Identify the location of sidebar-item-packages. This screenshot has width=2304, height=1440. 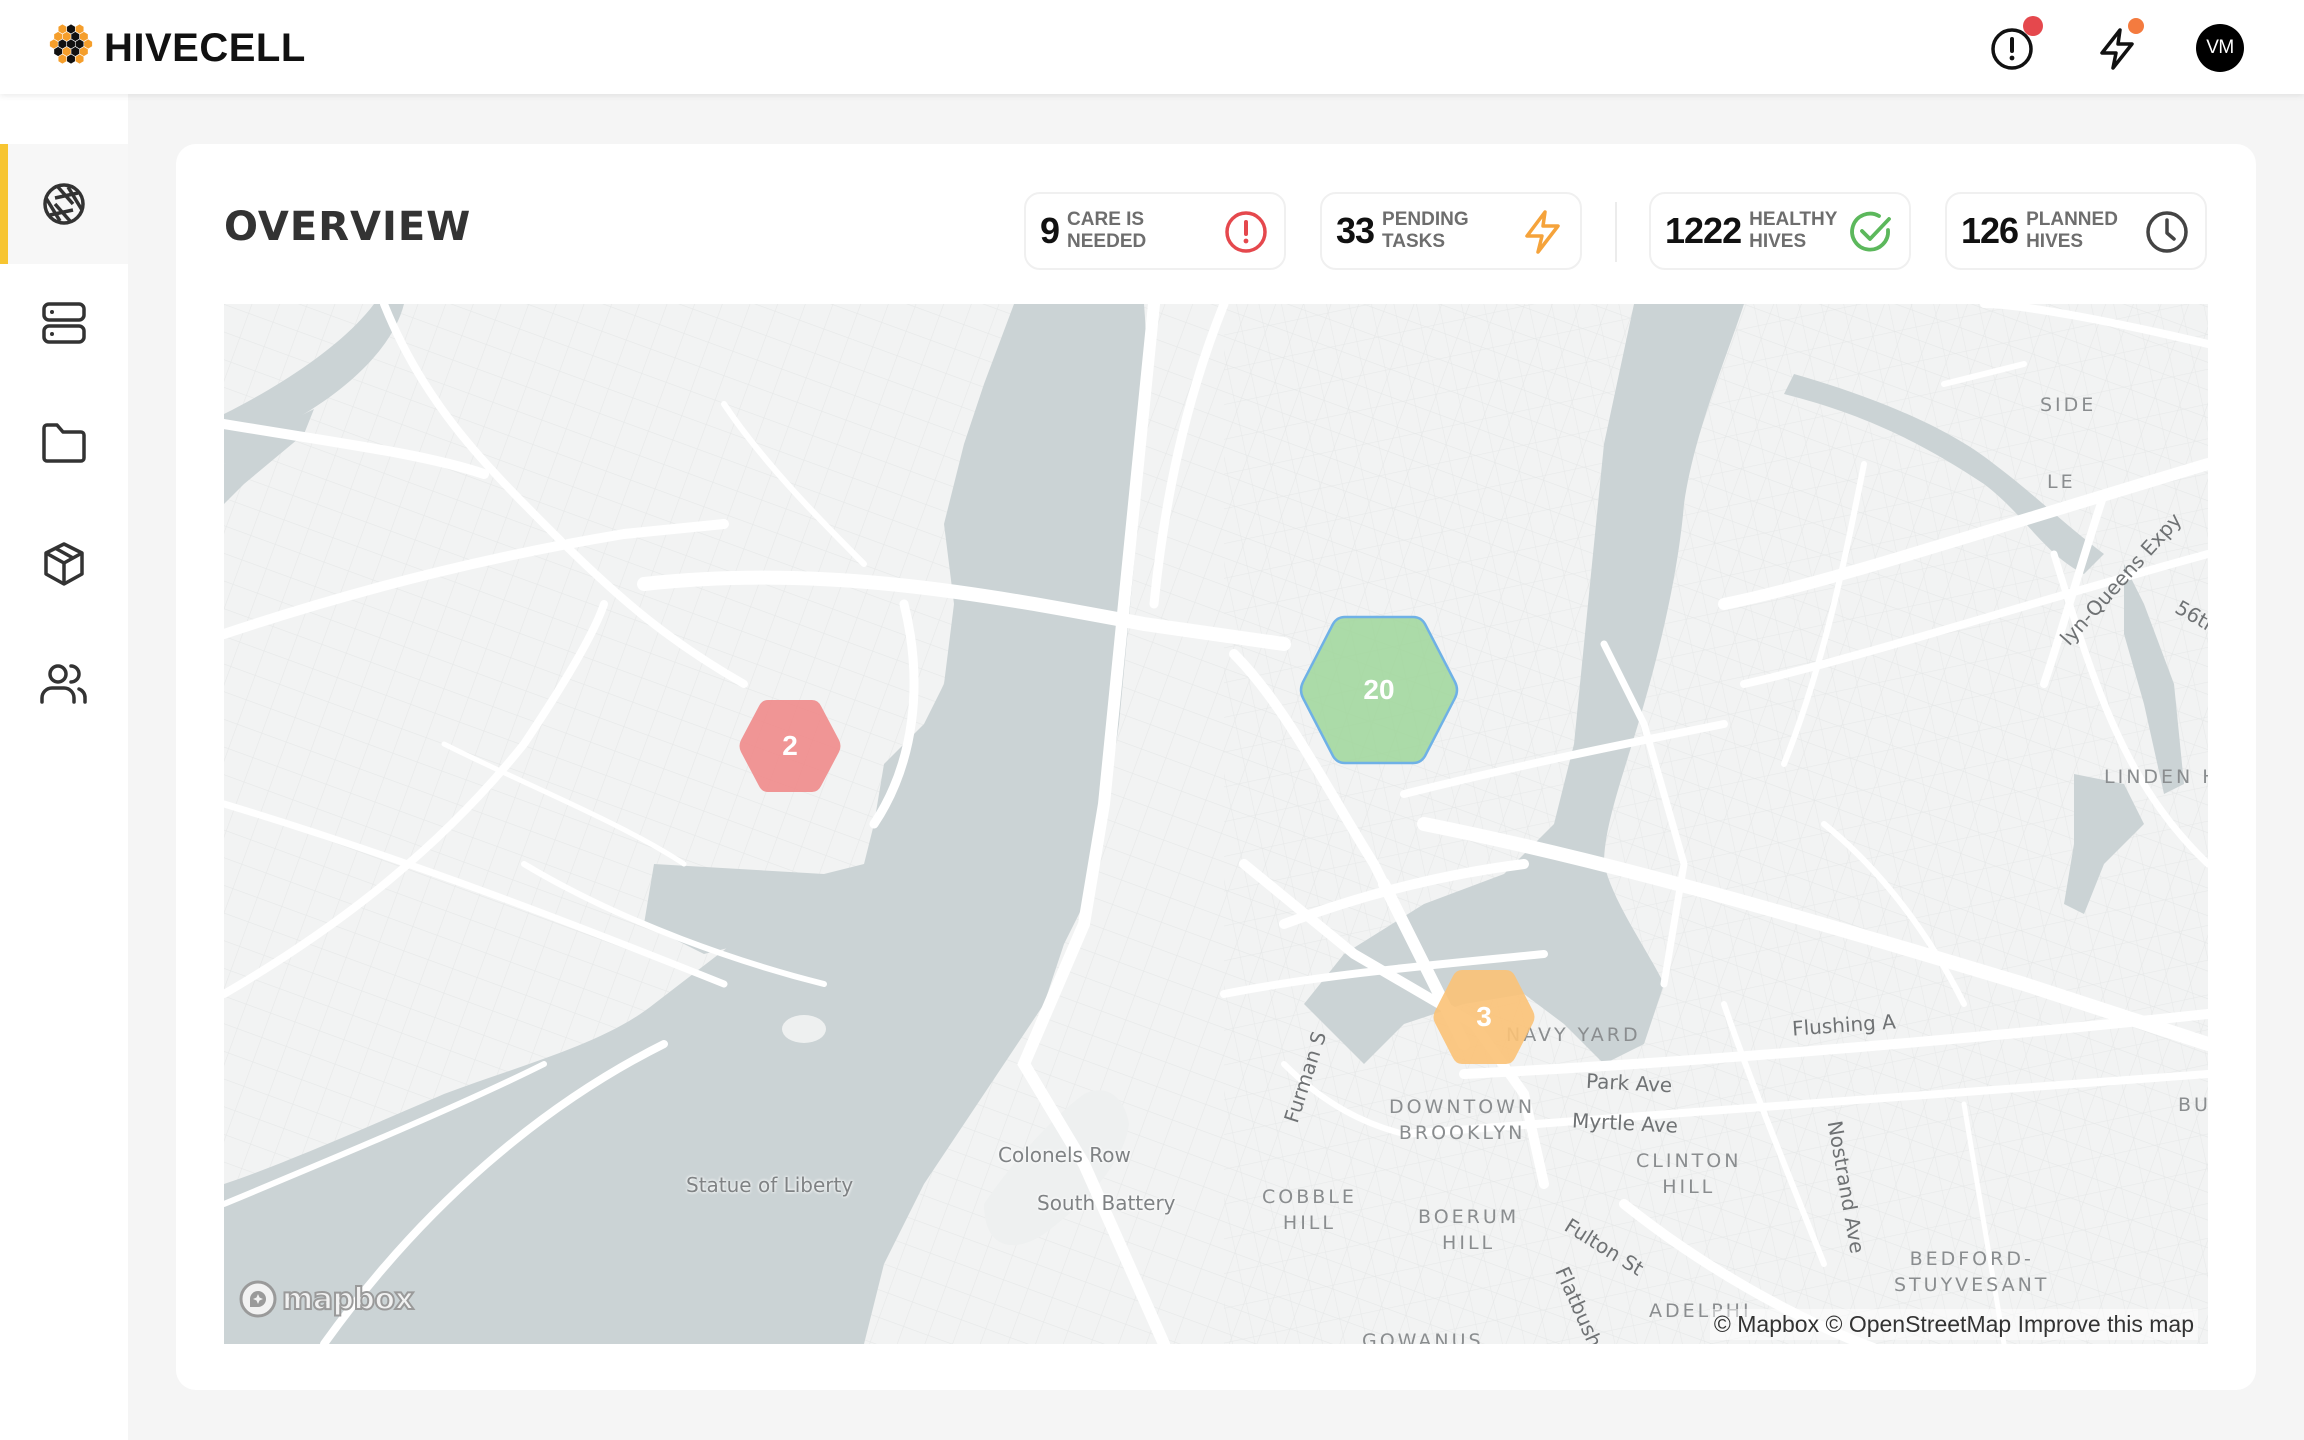
(64, 564).